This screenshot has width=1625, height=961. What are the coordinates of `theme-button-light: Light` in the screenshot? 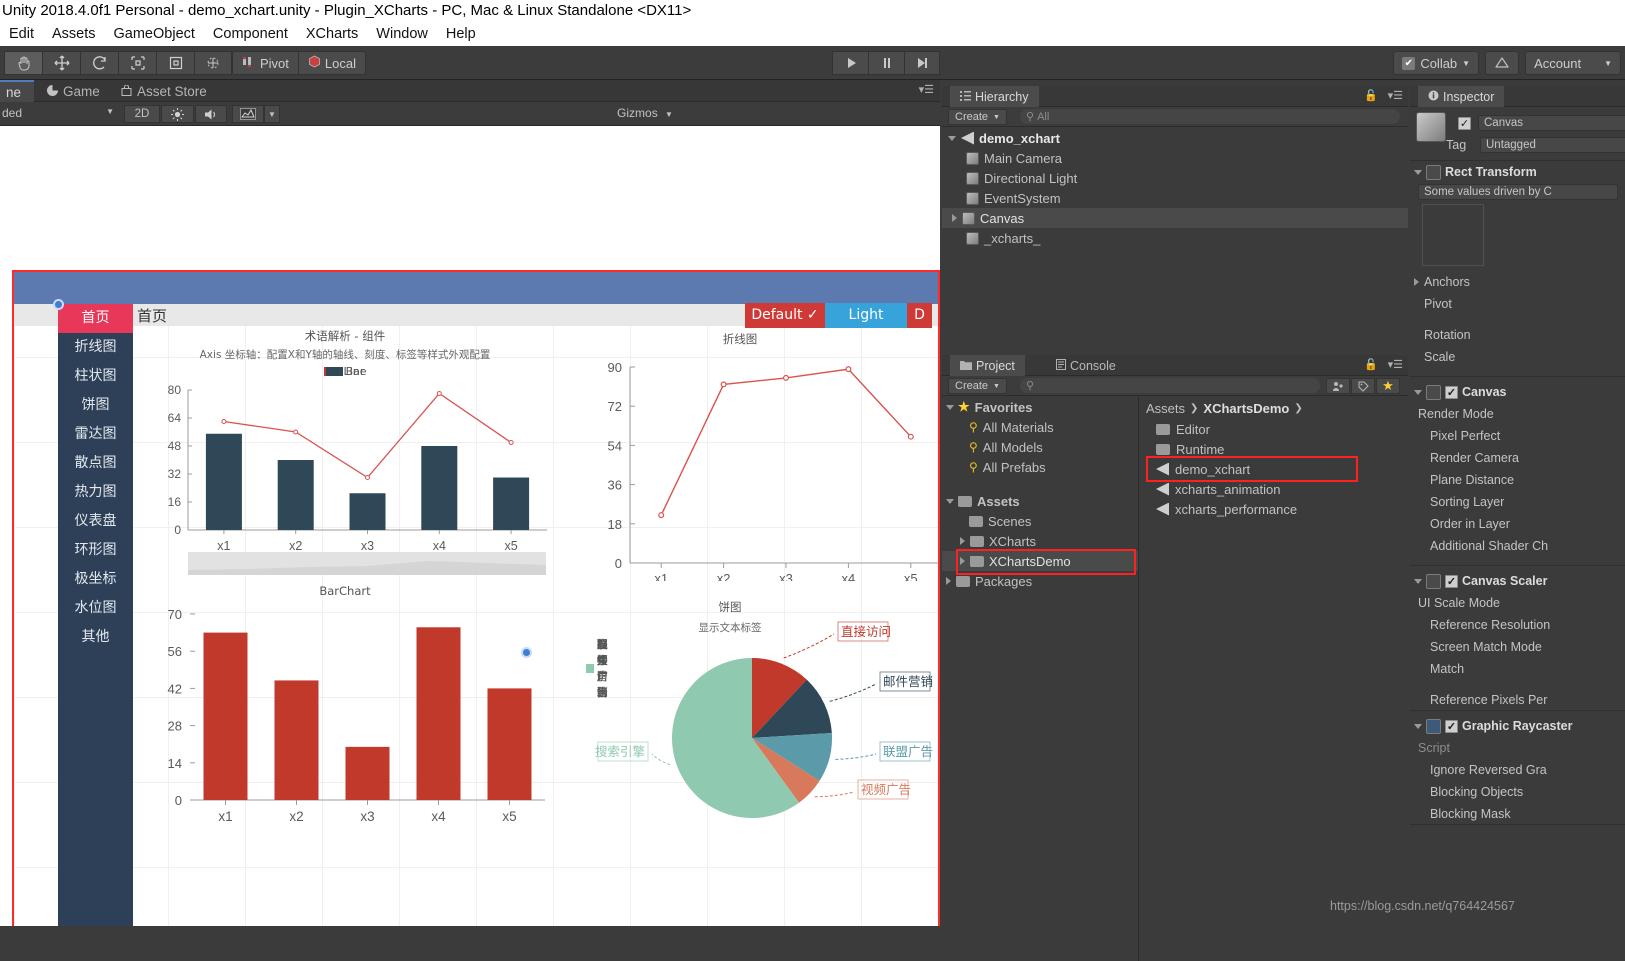 It's located at (866, 315).